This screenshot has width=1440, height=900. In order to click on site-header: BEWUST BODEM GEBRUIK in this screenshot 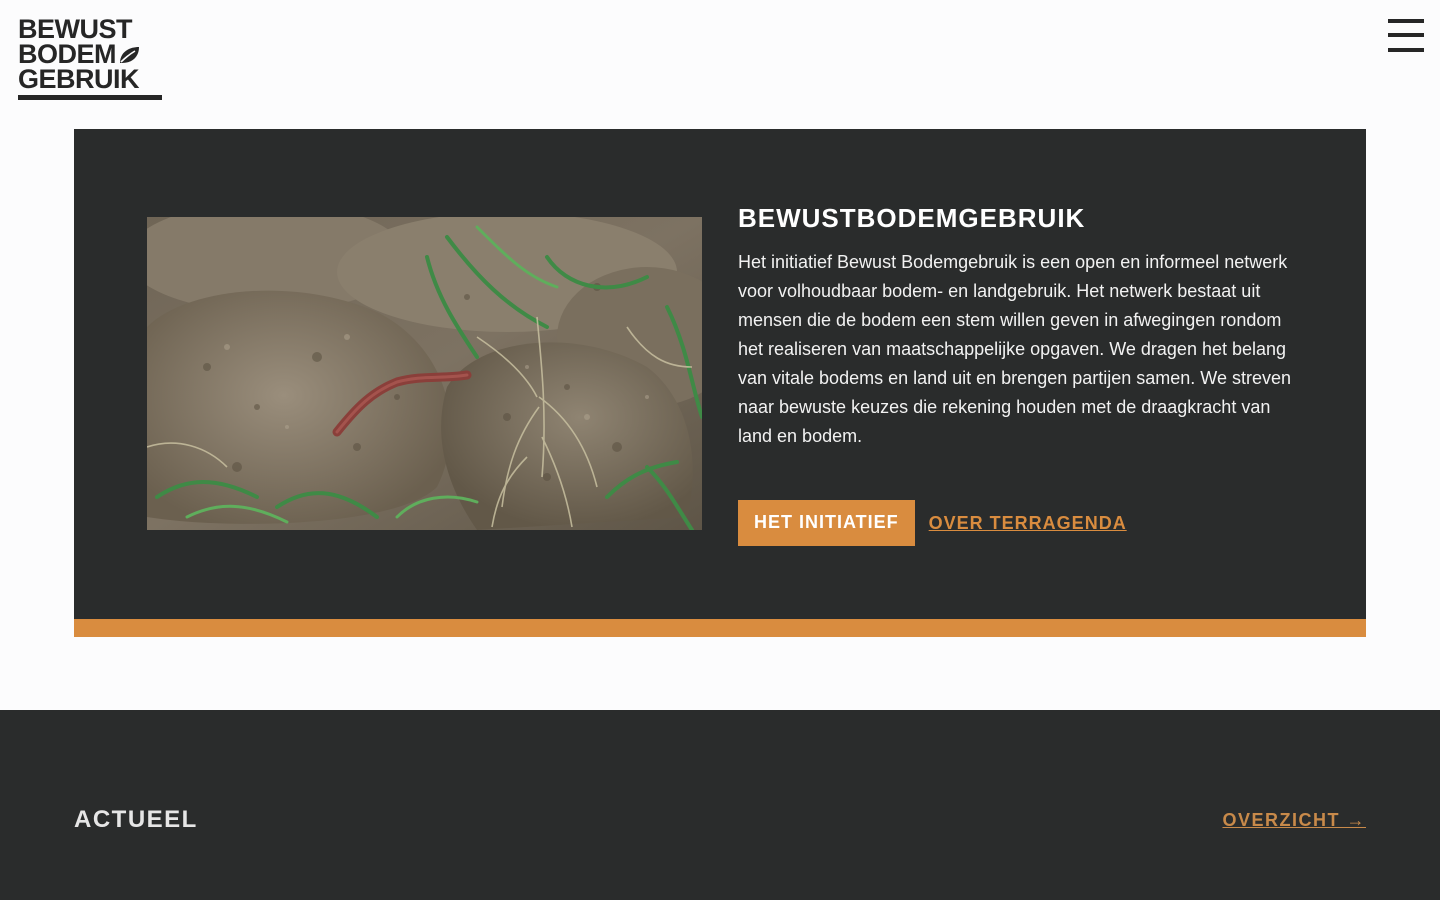, I will do `click(720, 64)`.